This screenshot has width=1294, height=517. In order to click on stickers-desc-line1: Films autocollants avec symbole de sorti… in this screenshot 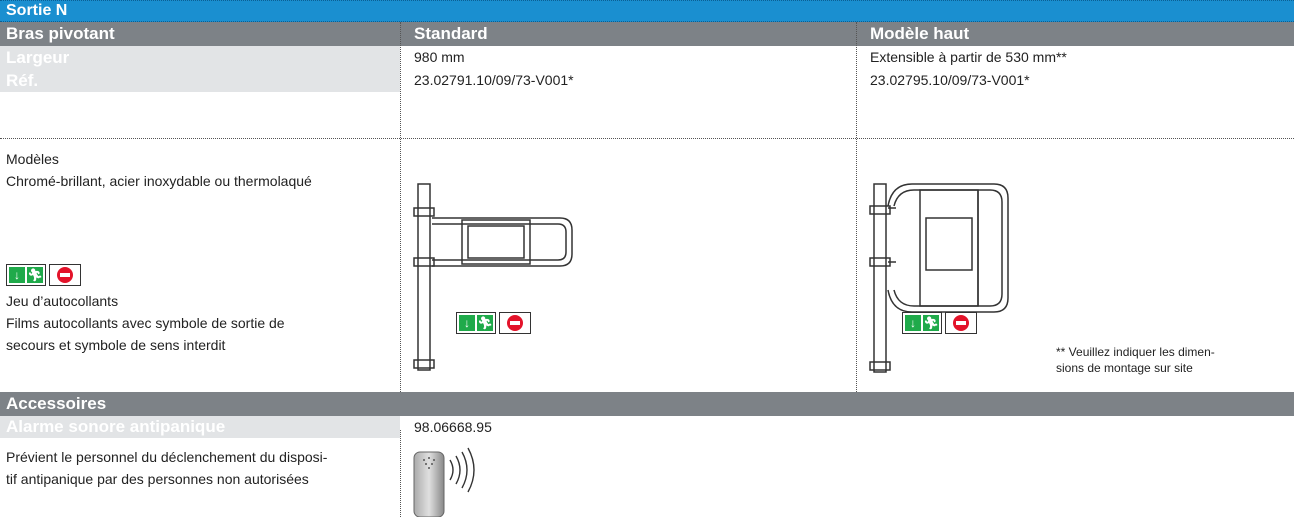, I will do `click(145, 323)`.